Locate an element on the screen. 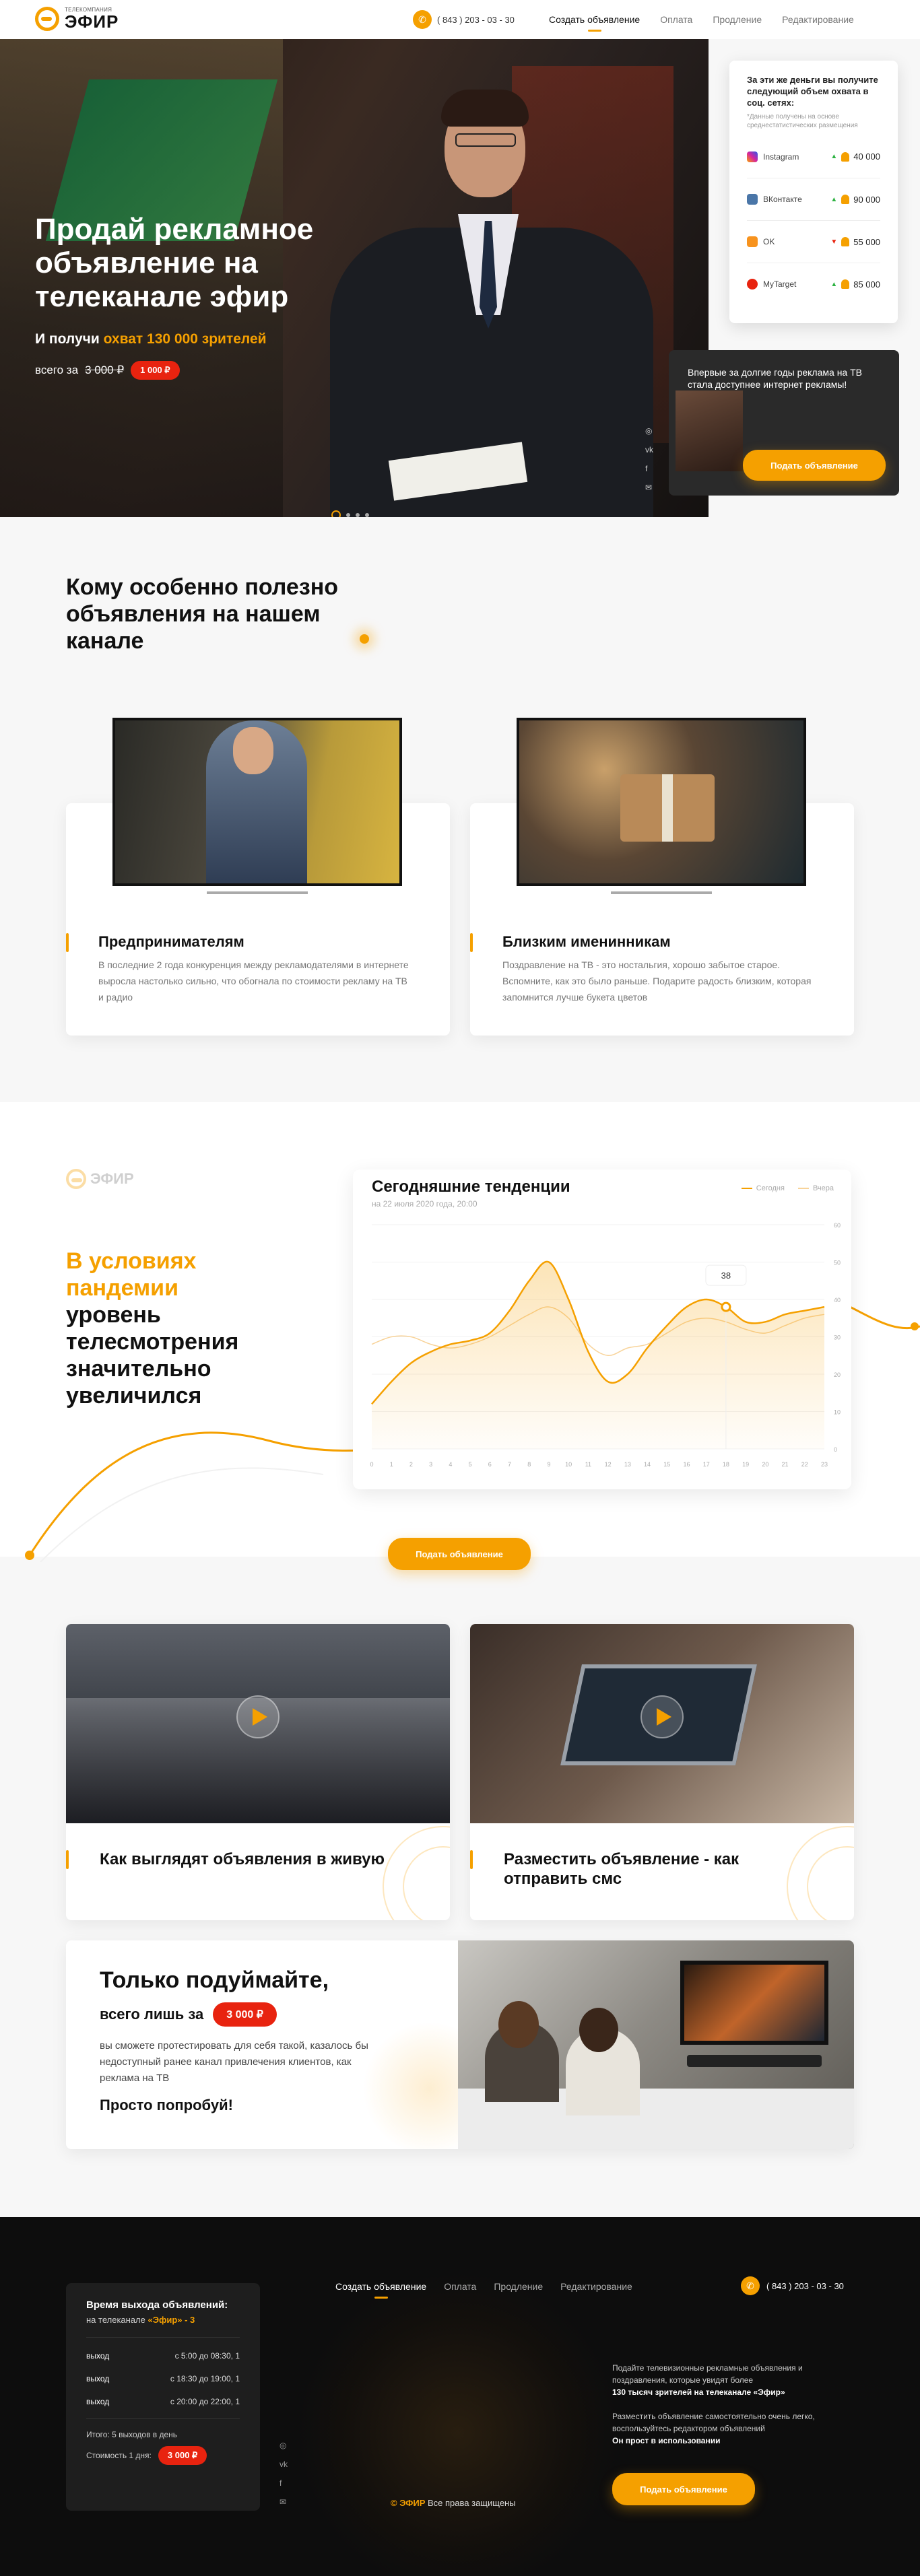 This screenshot has height=2576, width=920. nav-create-ad: Создать объявление is located at coordinates (594, 23).